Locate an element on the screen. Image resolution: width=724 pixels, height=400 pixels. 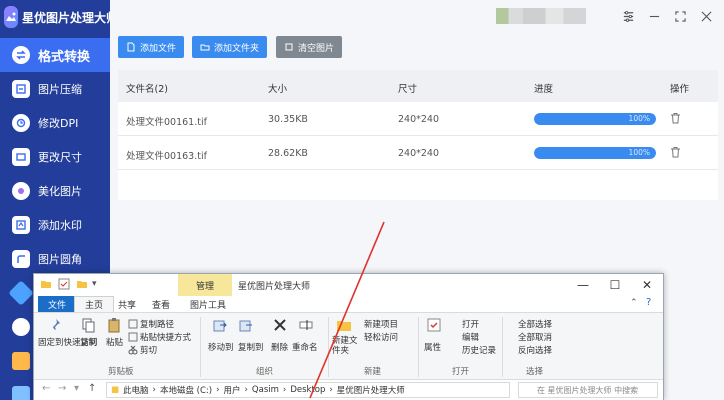
ribbon-tabs: 文件 主页 共享 查看 图片工具 ⌃ ? is located at coordinates (348, 304).